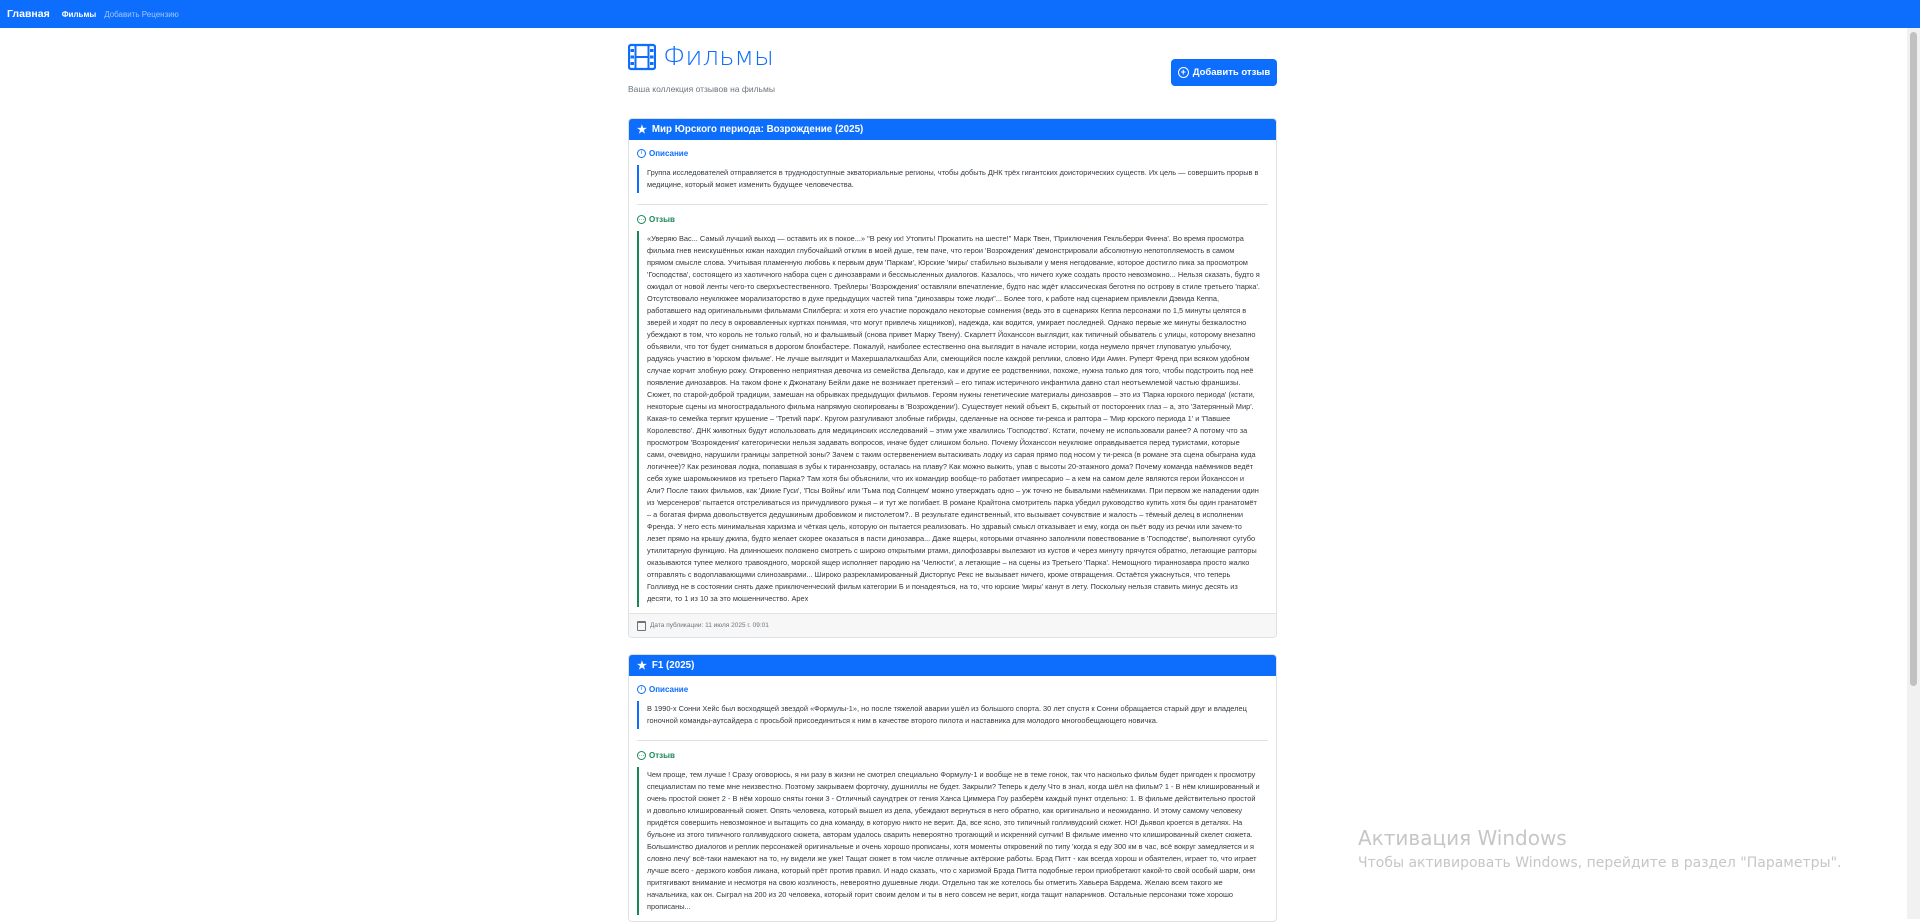 This screenshot has height=922, width=1920. Describe the element at coordinates (1462, 838) in the screenshot. I see `watermark-title: Активация Windows` at that location.